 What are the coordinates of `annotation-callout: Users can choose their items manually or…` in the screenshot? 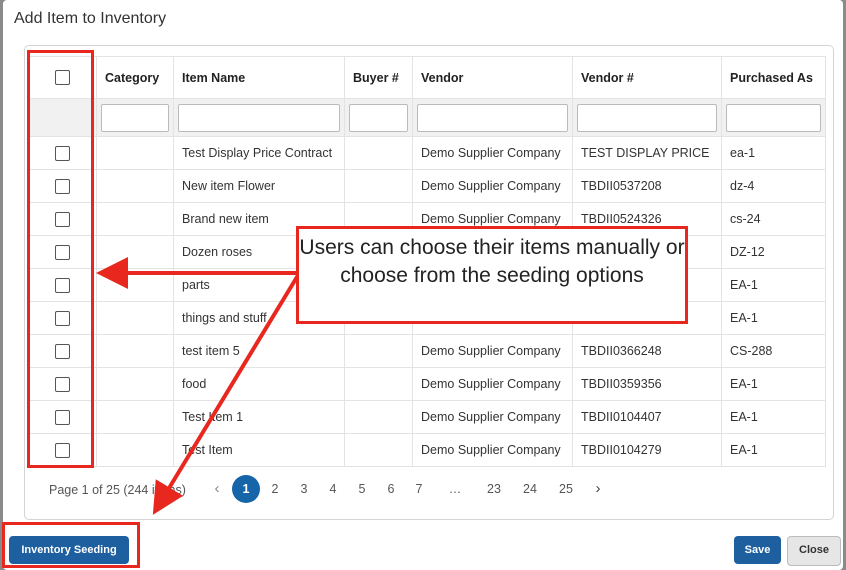 It's located at (492, 275).